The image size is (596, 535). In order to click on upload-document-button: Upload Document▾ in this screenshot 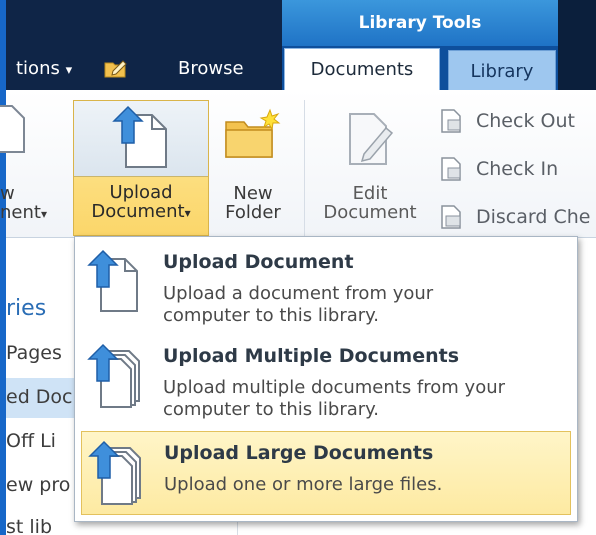, I will do `click(141, 168)`.